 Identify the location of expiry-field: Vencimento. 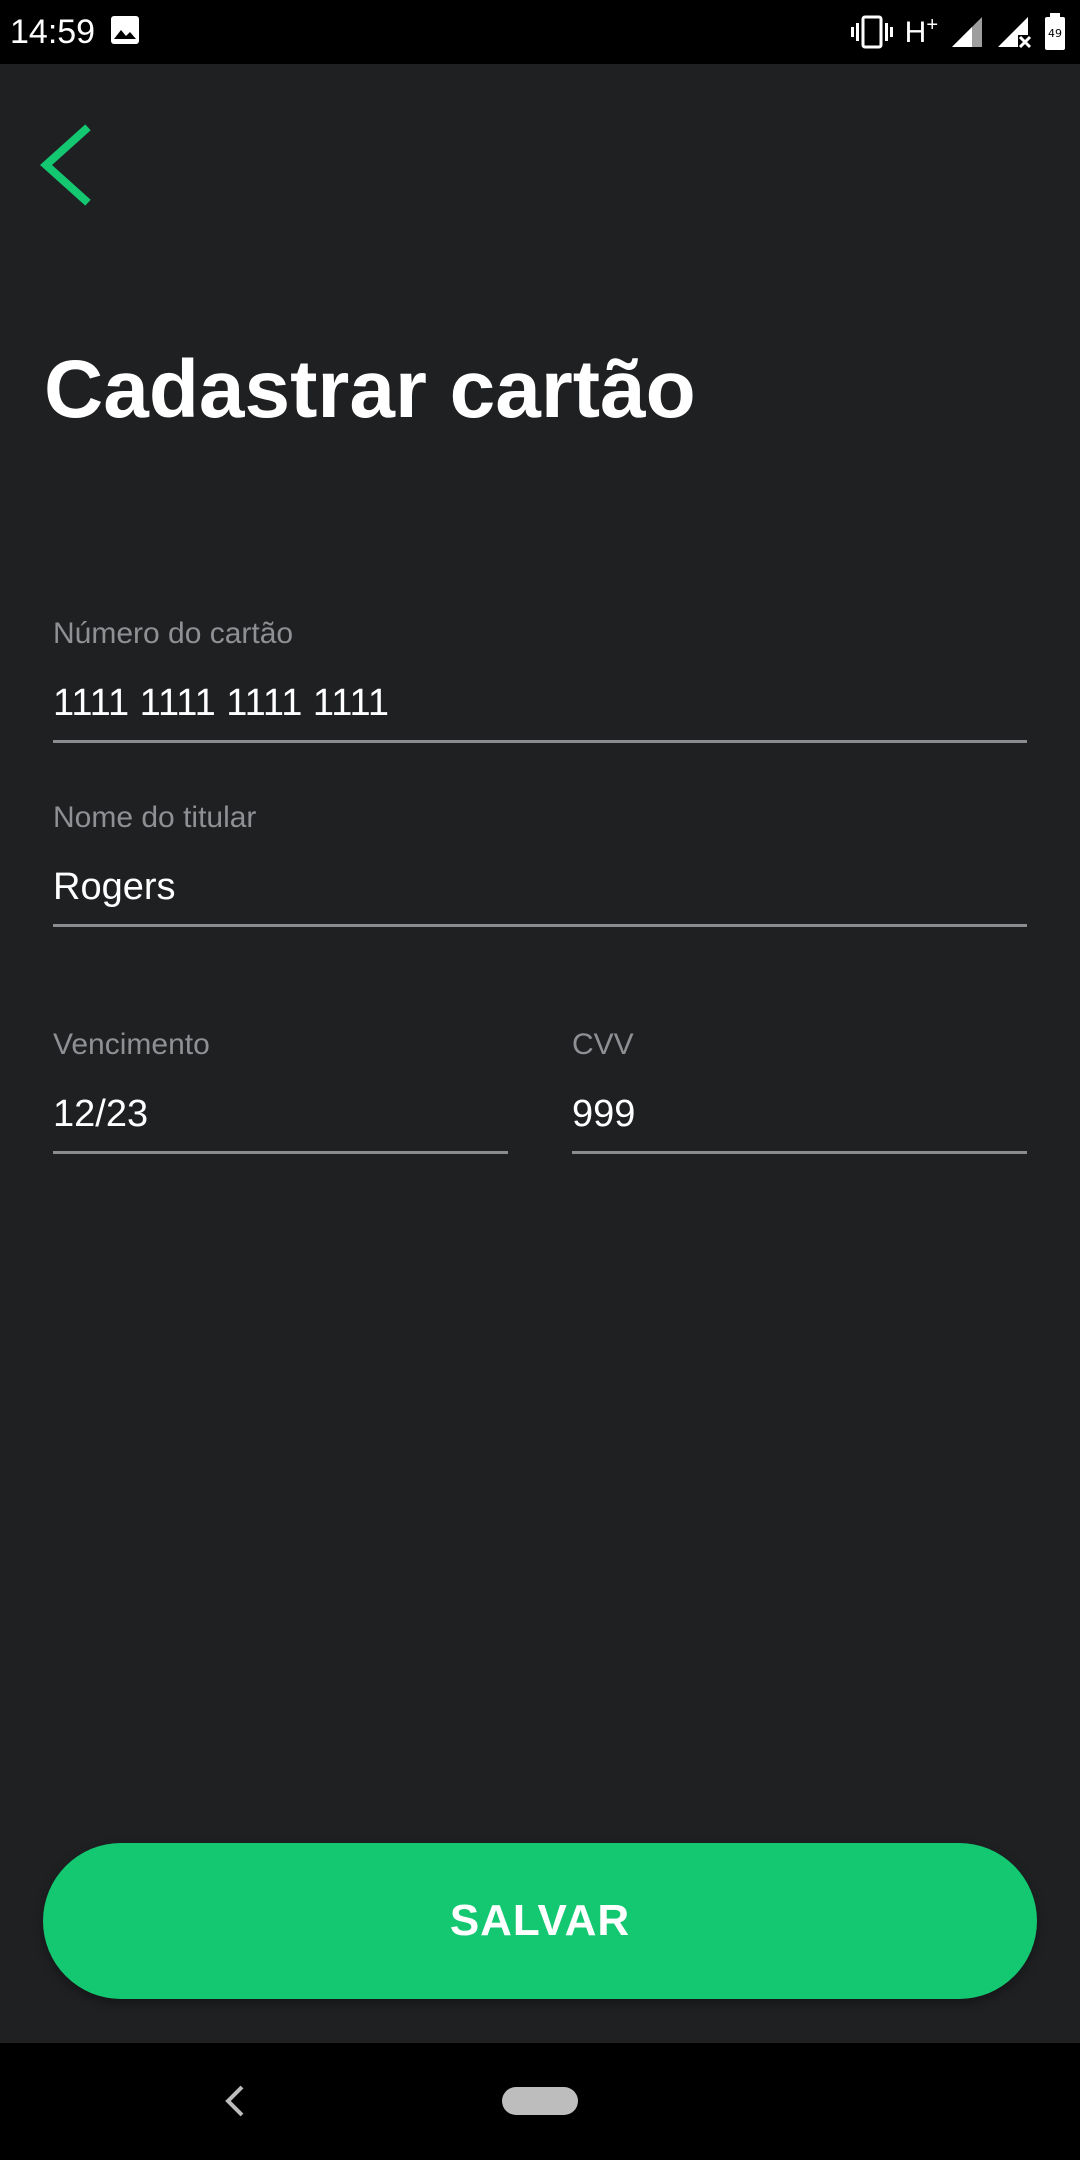
(280, 1089).